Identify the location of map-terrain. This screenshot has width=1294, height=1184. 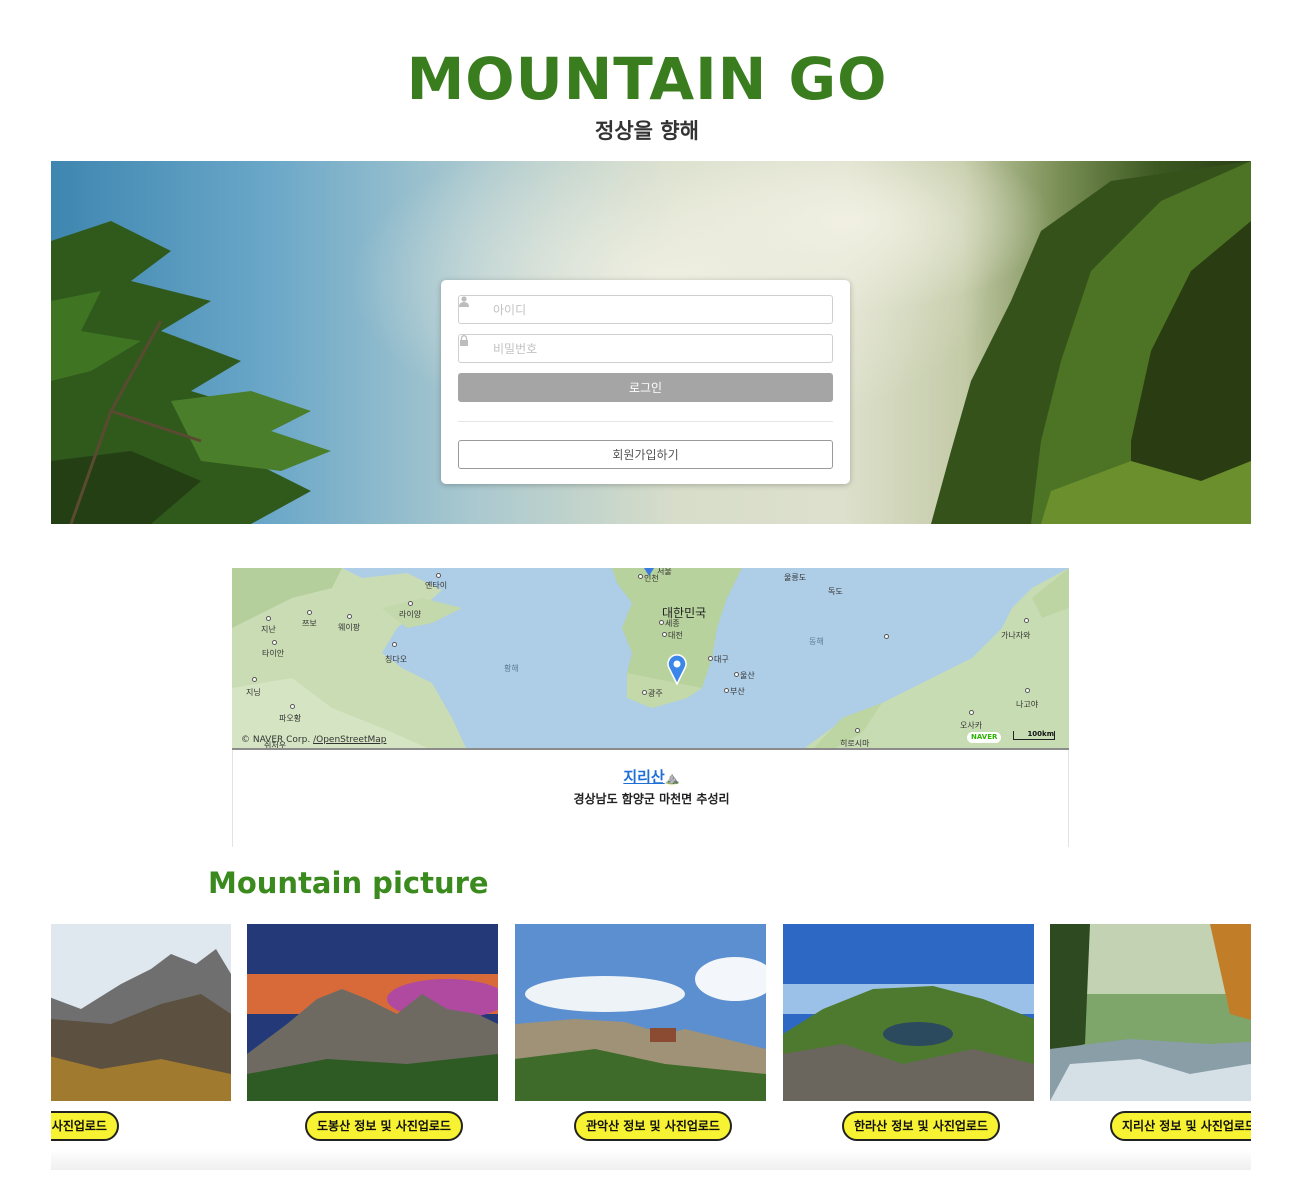
(650, 658).